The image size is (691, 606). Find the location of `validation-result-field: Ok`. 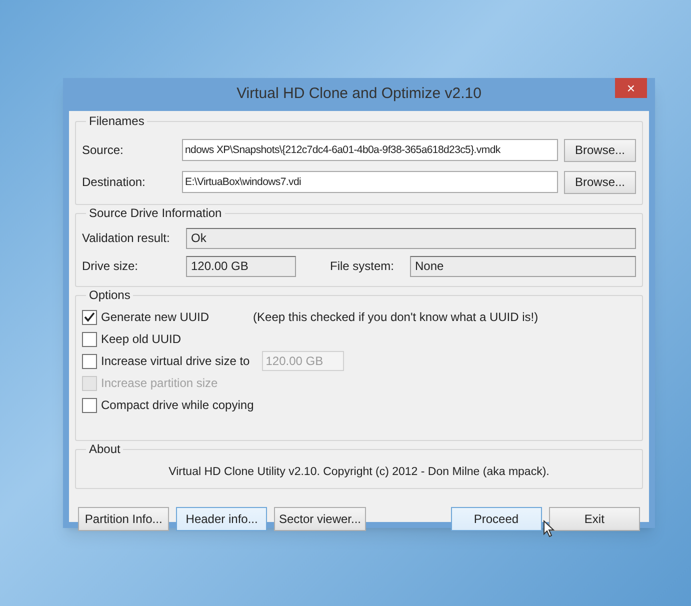

validation-result-field: Ok is located at coordinates (411, 238).